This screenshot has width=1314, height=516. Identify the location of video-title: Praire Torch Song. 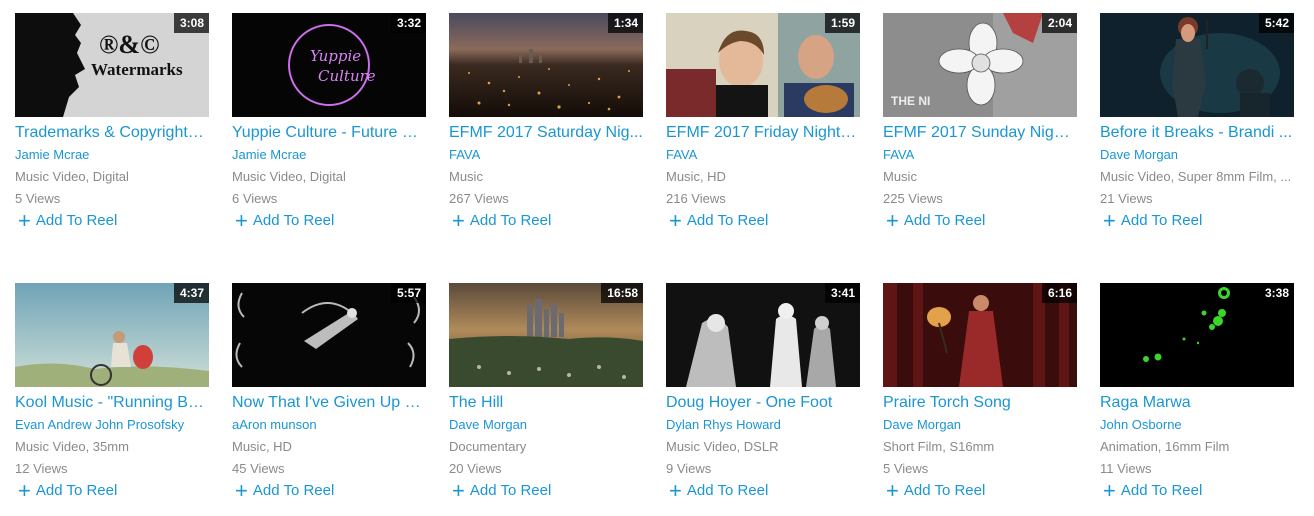
(980, 403).